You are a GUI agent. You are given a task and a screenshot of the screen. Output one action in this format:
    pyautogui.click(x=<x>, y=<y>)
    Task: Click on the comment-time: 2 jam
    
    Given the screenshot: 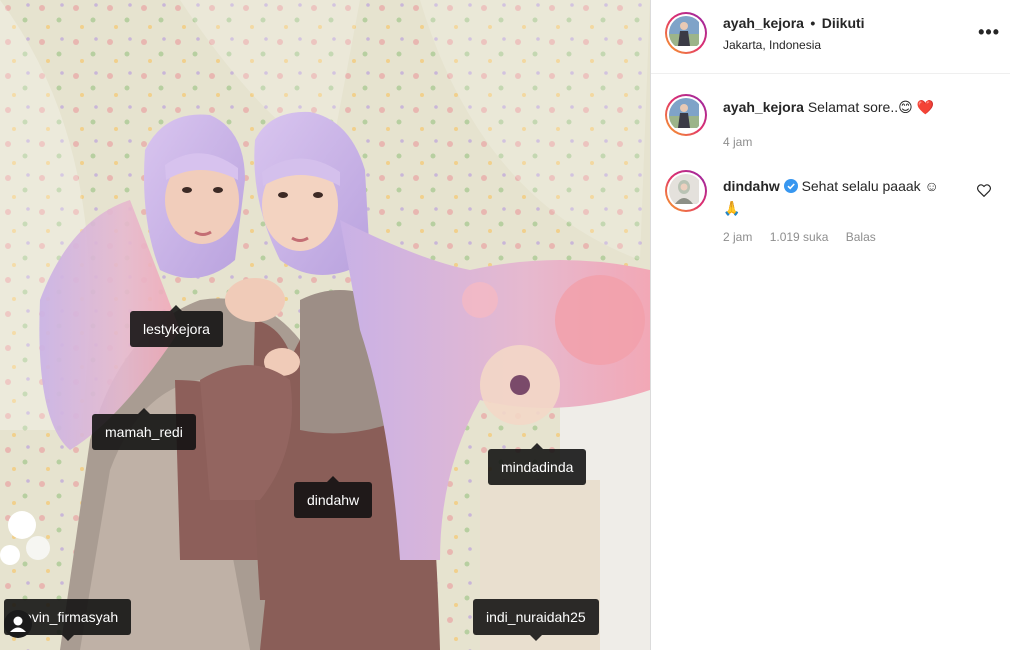 What is the action you would take?
    pyautogui.click(x=737, y=237)
    